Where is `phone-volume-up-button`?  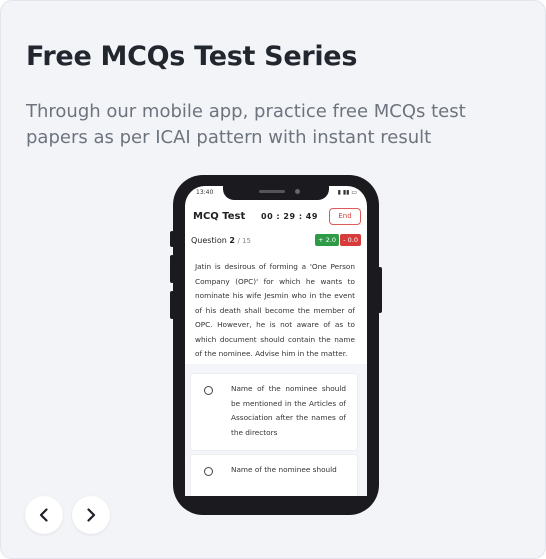
phone-volume-up-button is located at coordinates (172, 269).